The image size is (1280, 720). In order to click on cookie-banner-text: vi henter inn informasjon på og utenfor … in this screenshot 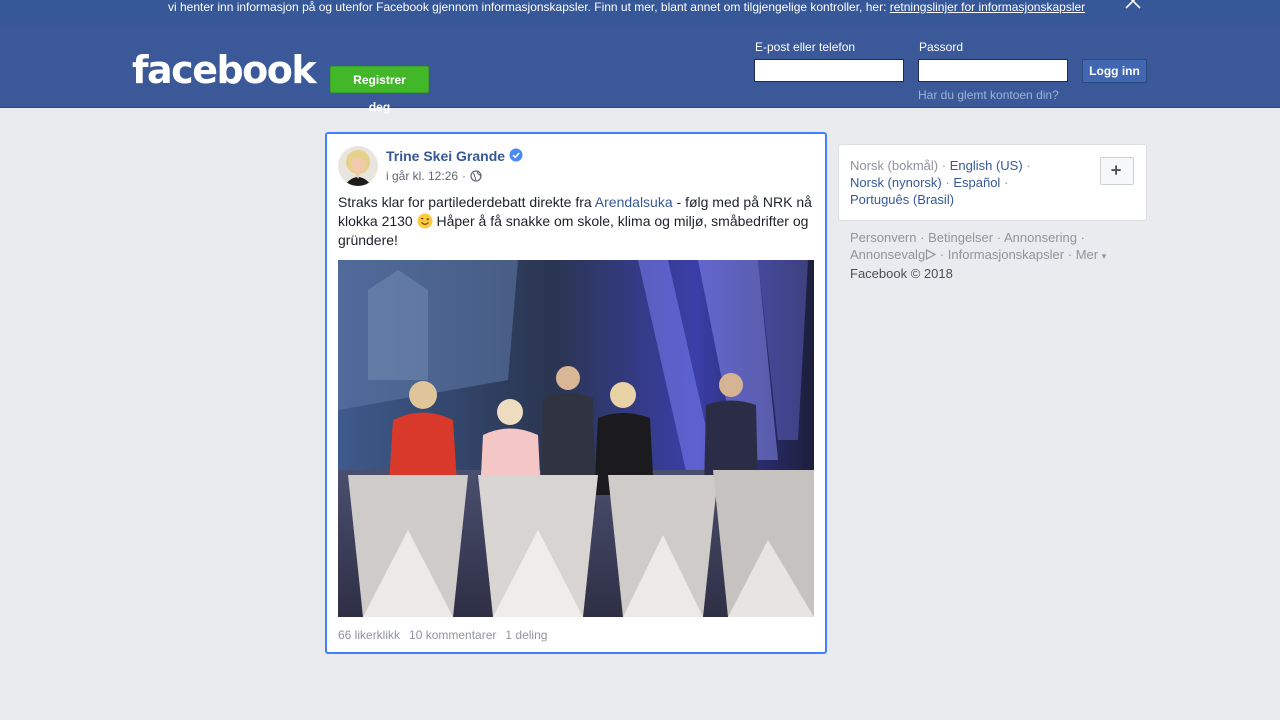, I will do `click(627, 7)`.